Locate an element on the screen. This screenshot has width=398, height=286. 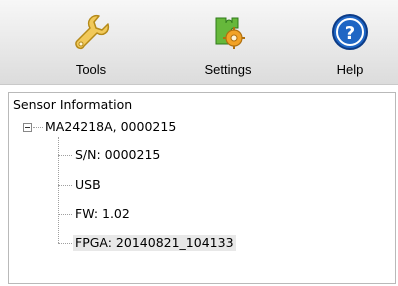
tree-item-firmware: FW: 1.02 is located at coordinates (102, 214).